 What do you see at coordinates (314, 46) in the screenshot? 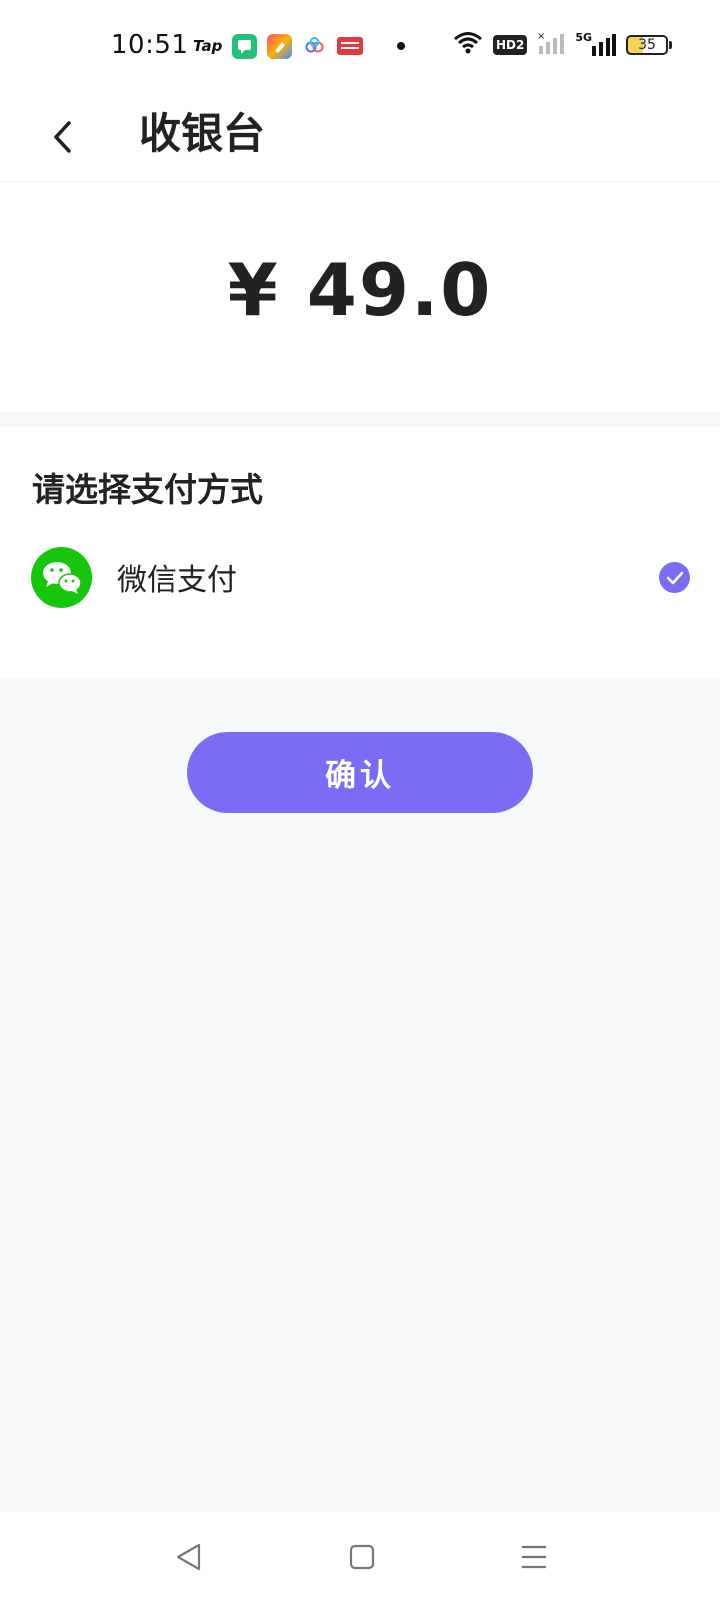
I see `cloud-app-icon` at bounding box center [314, 46].